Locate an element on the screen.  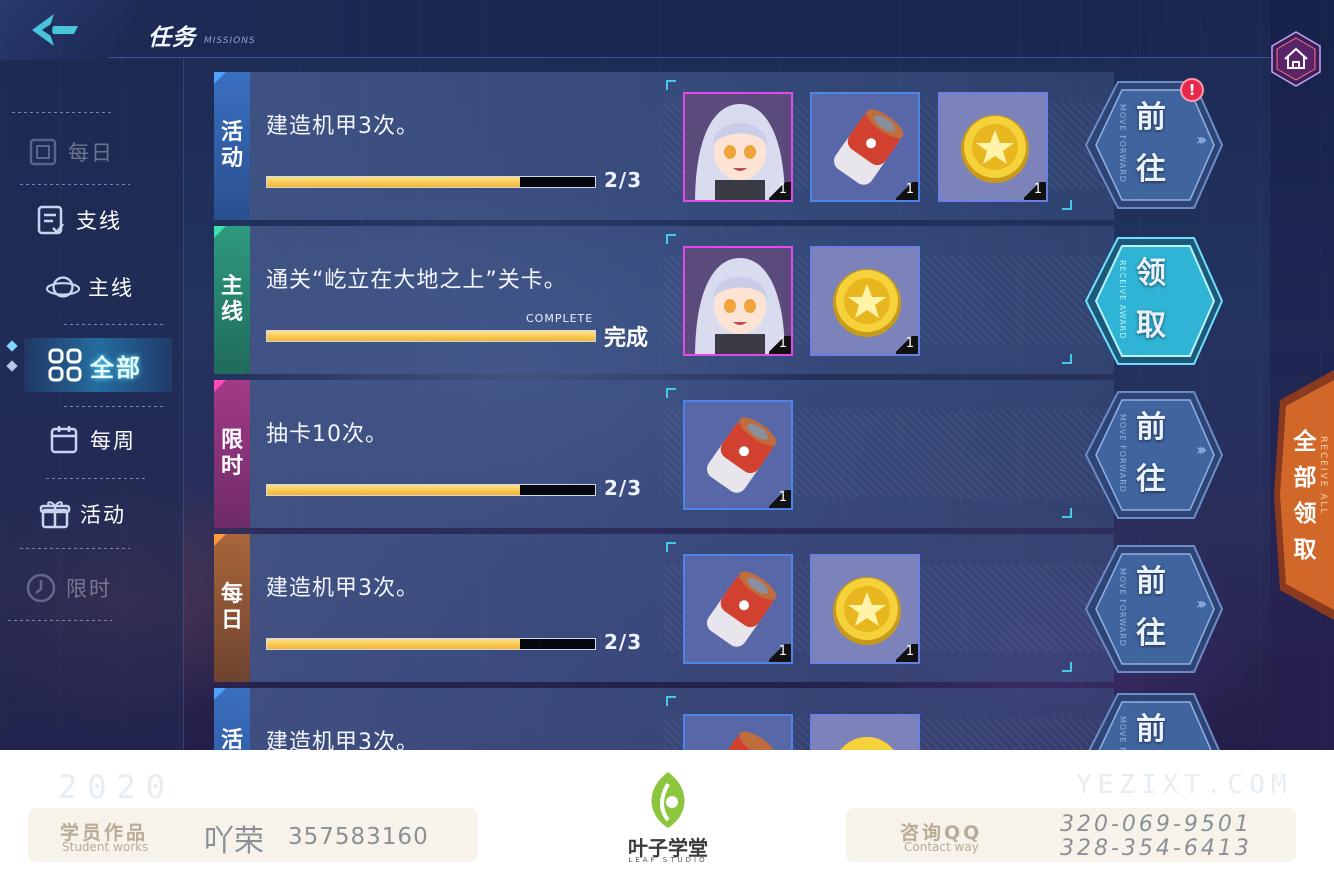
contact-number: 320-069-9501 is located at coordinates (1156, 824).